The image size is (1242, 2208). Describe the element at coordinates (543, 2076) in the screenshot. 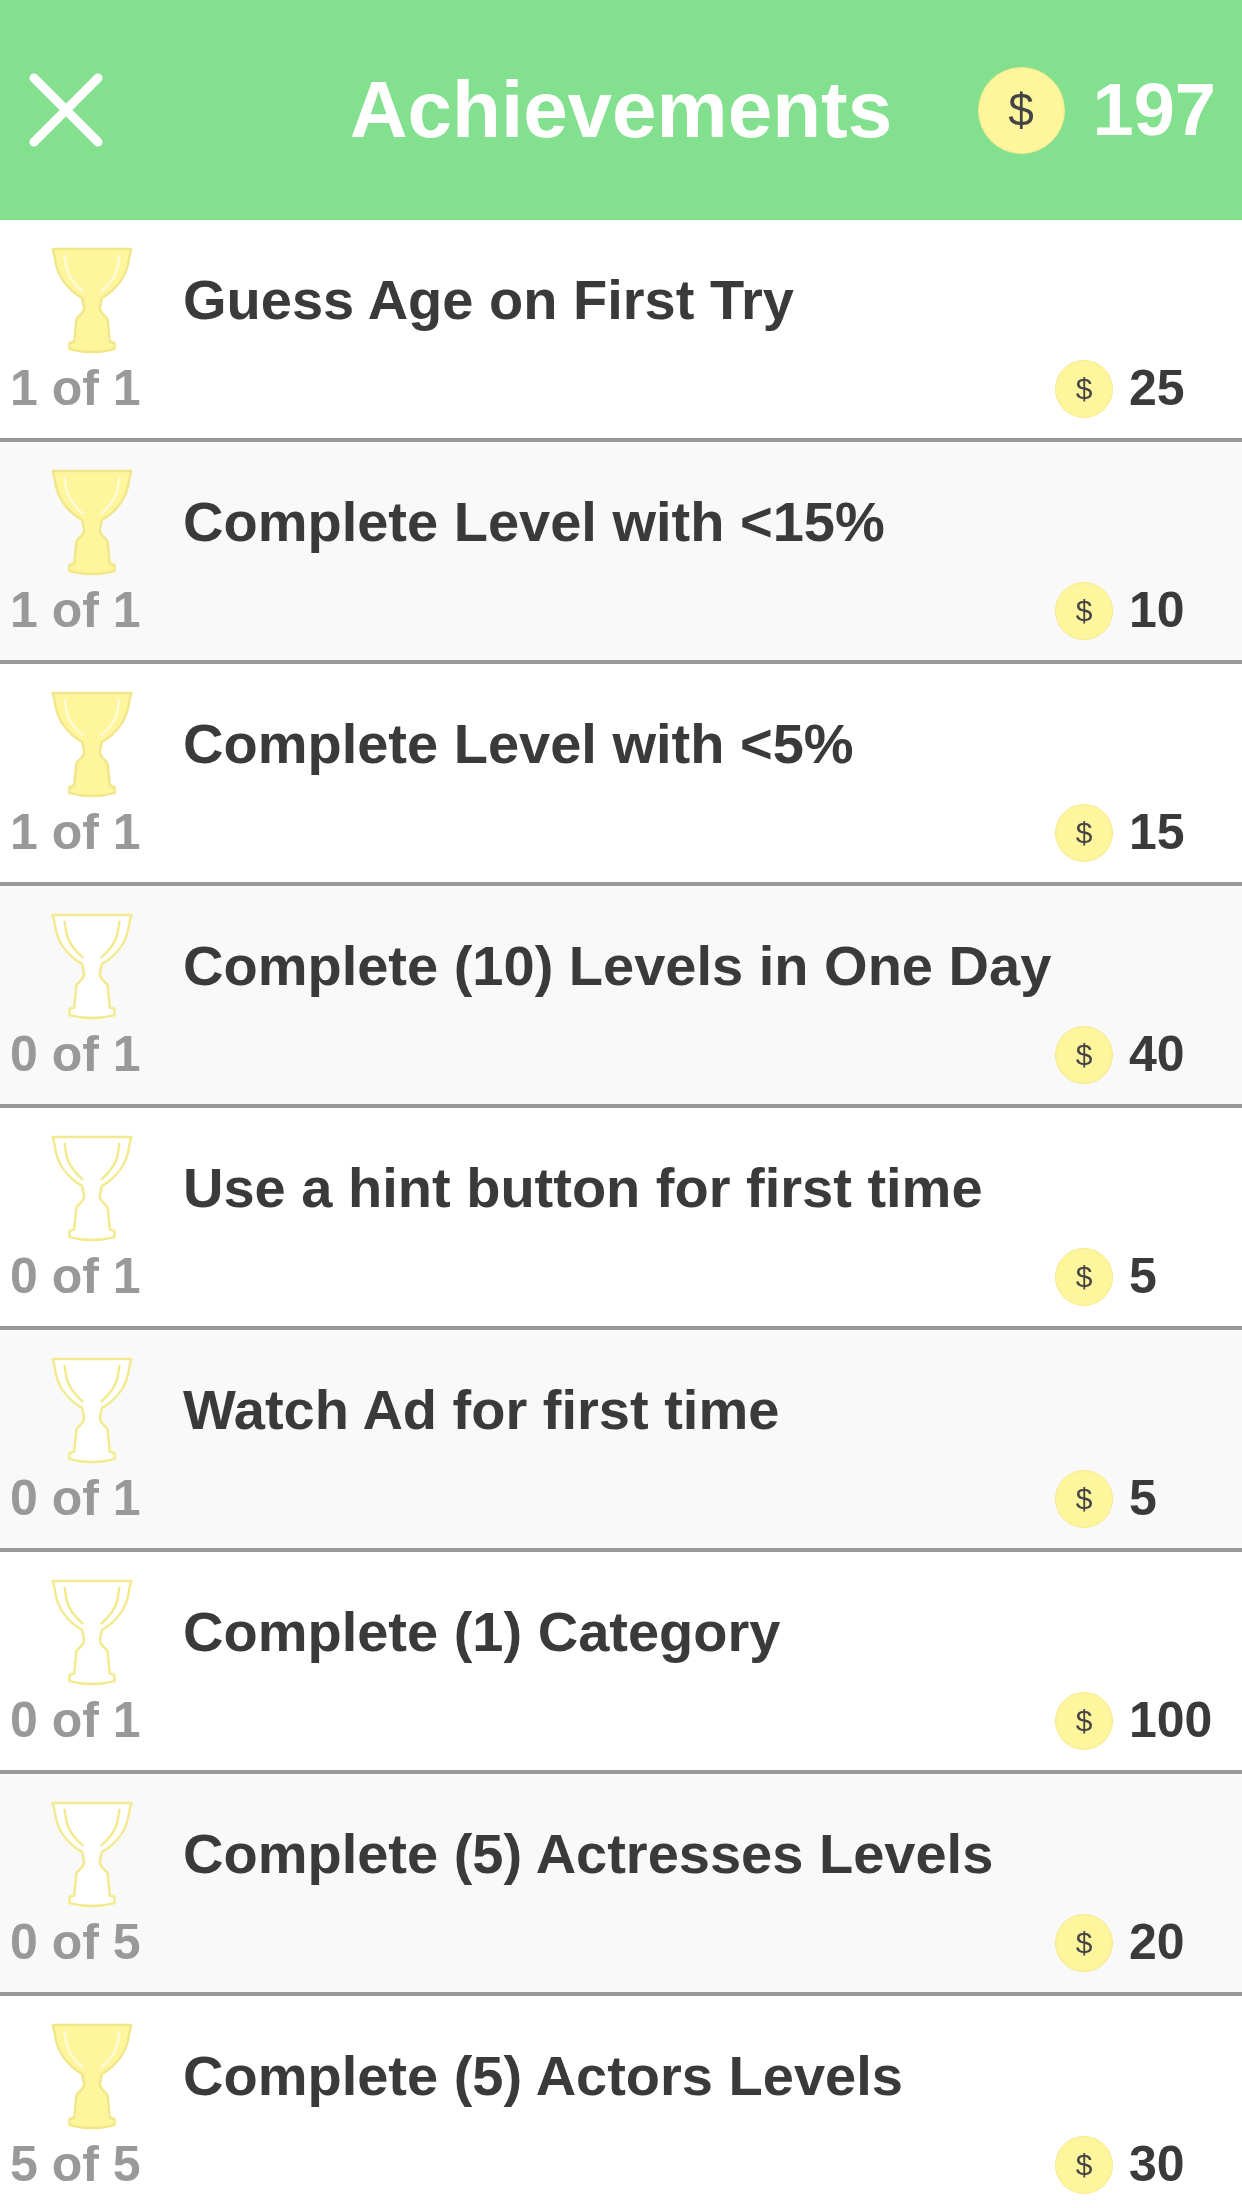

I see `achievement-title: Complete (5) Actors Levels` at that location.